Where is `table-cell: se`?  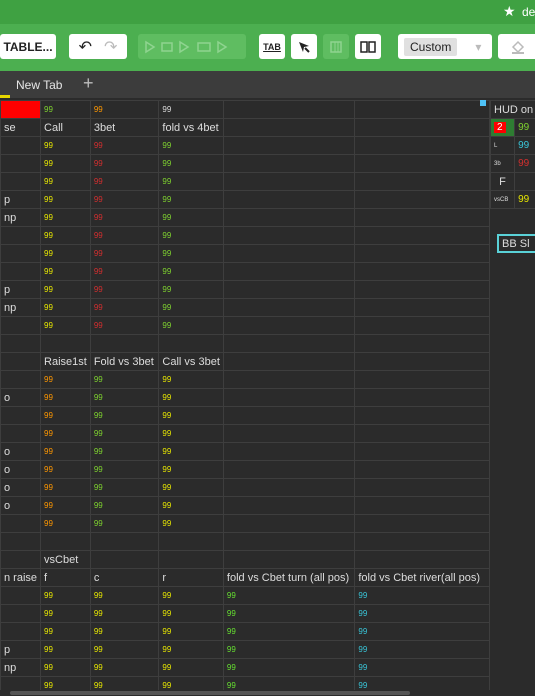 table-cell: se is located at coordinates (21, 127).